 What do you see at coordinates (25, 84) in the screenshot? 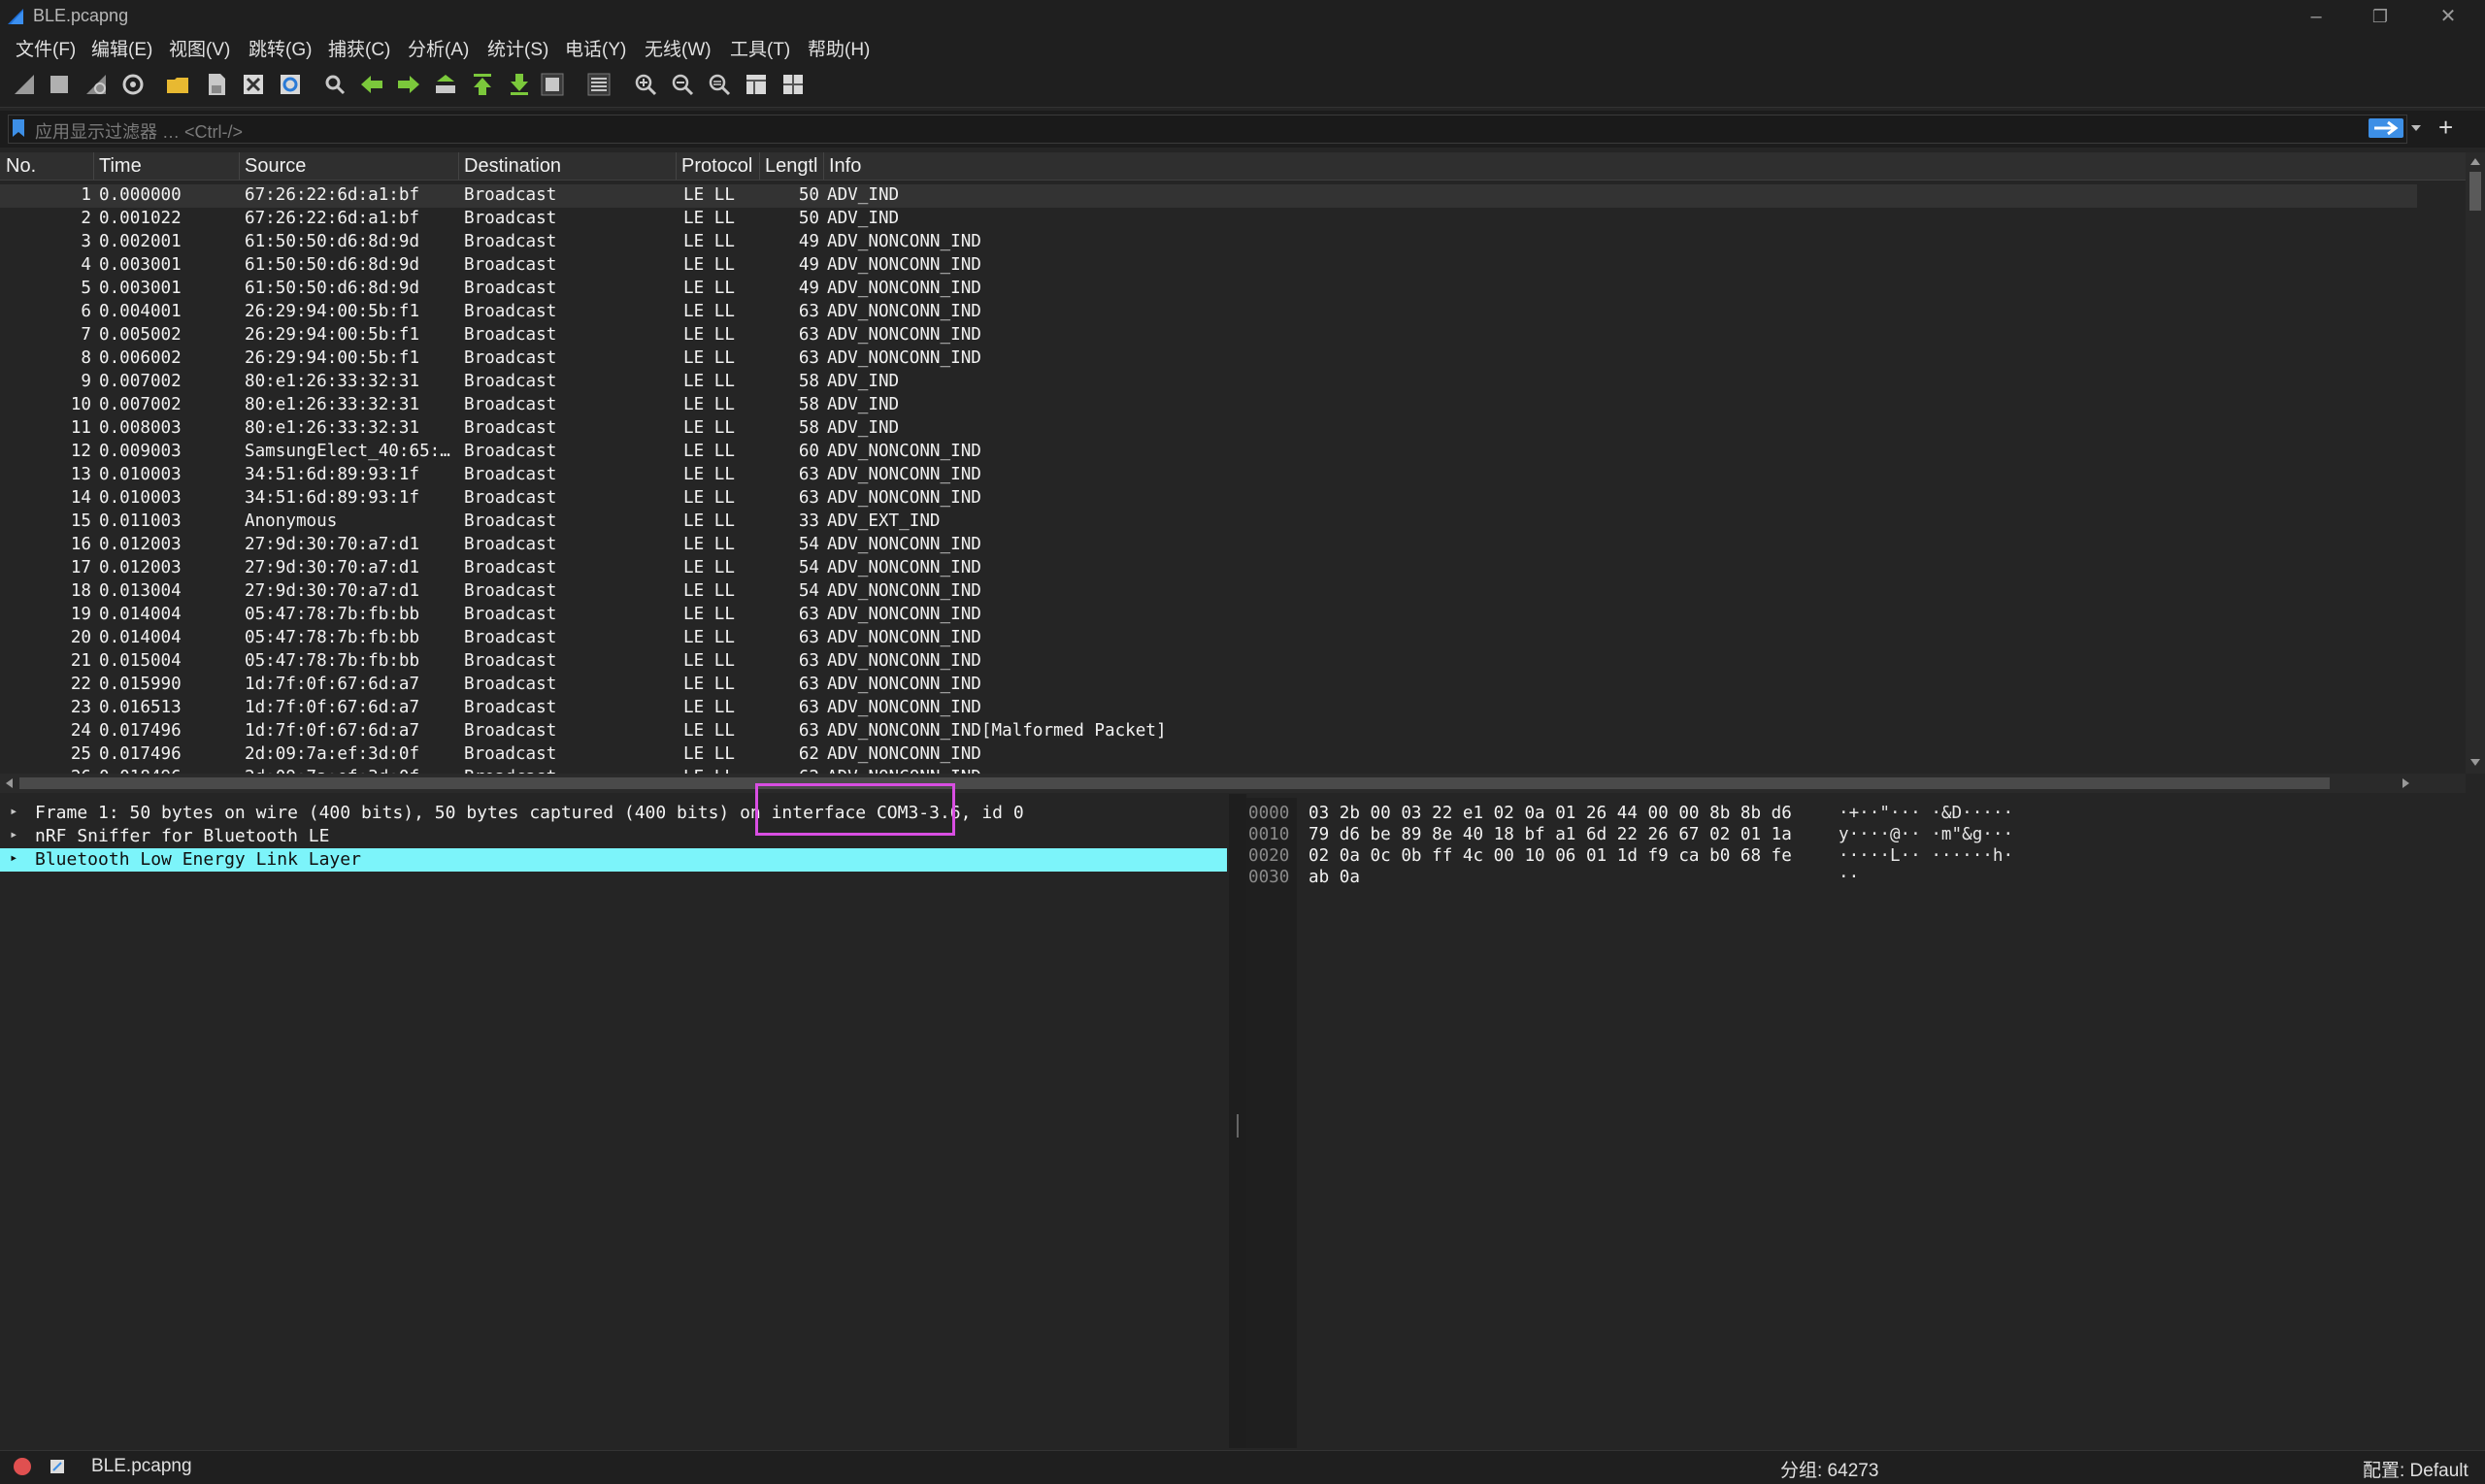
I see `start-capture-icon` at bounding box center [25, 84].